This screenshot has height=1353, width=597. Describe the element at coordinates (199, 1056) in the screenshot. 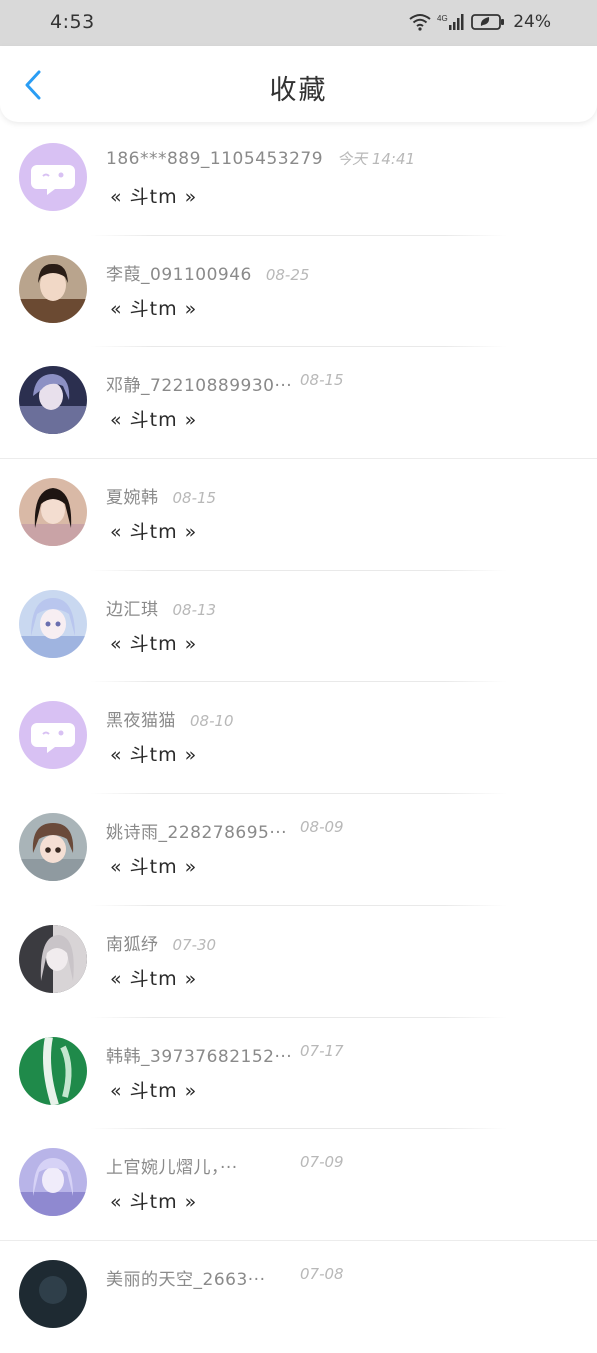

I see `sender-name: 韩韩_39737682152···` at that location.